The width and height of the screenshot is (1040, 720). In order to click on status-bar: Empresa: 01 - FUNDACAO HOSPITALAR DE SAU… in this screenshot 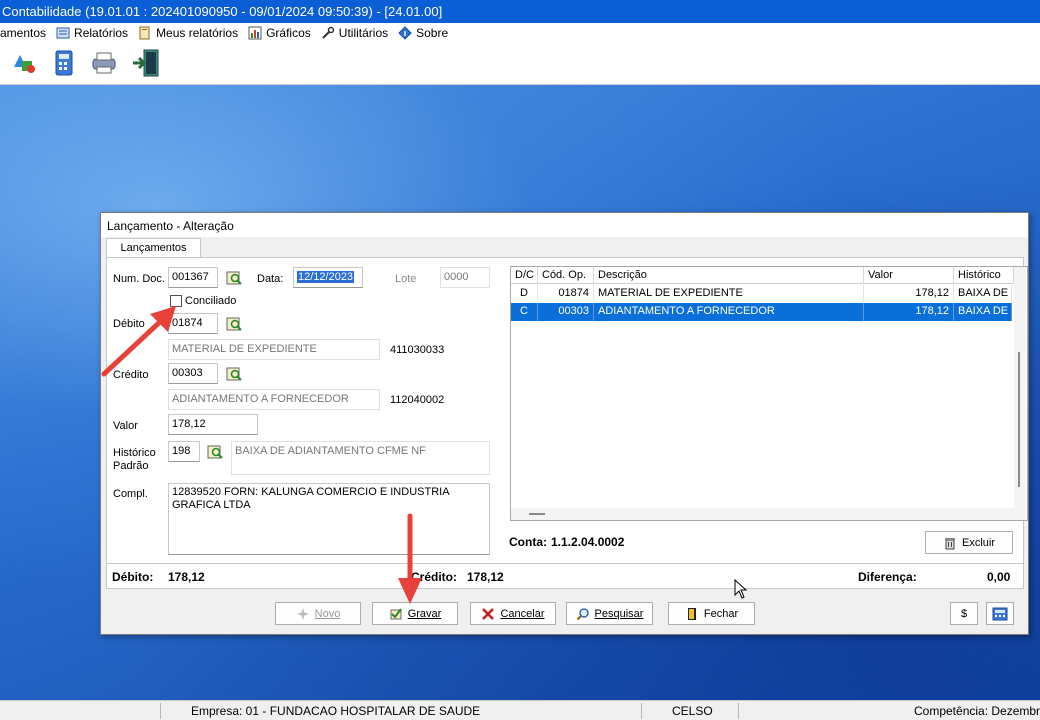, I will do `click(520, 710)`.